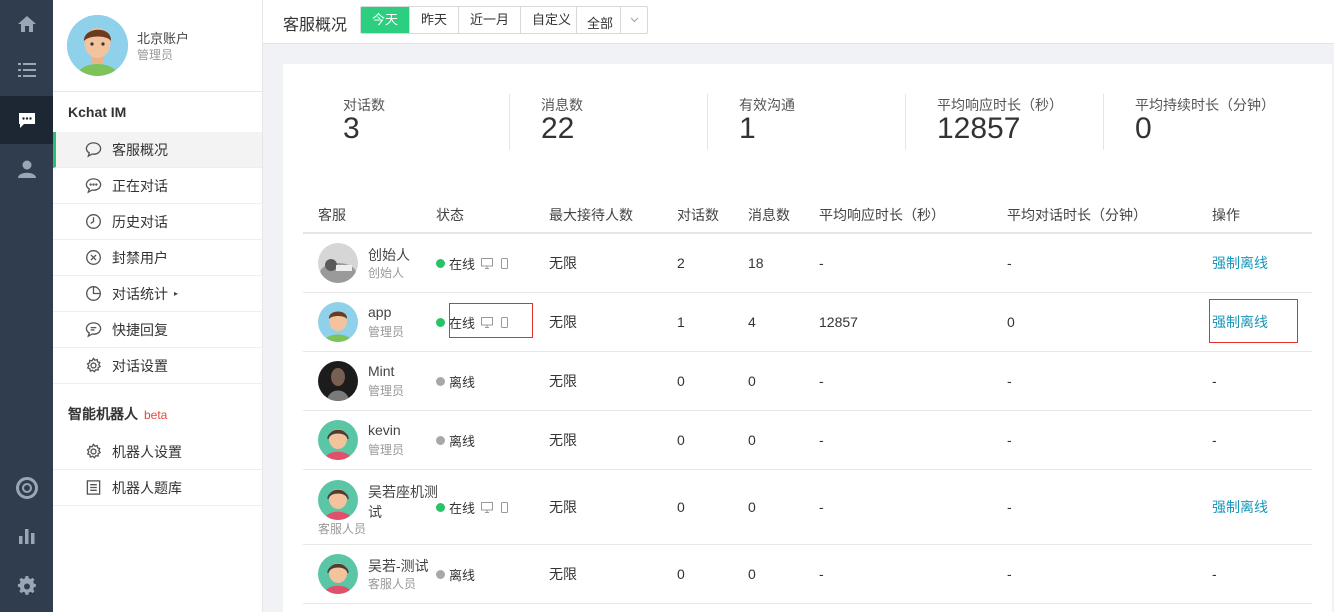 This screenshot has width=1334, height=612. What do you see at coordinates (26, 586) in the screenshot?
I see `settings-icon` at bounding box center [26, 586].